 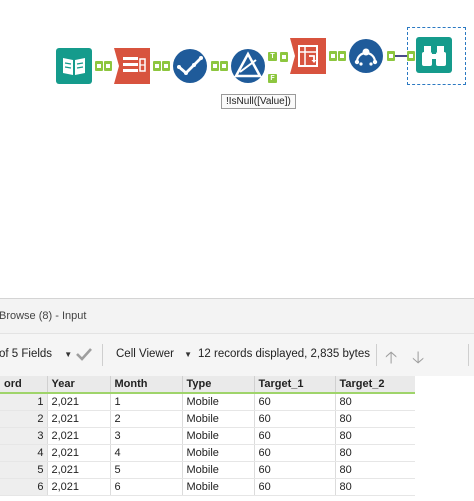 I want to click on table-cell: 6, so click(x=146, y=487).